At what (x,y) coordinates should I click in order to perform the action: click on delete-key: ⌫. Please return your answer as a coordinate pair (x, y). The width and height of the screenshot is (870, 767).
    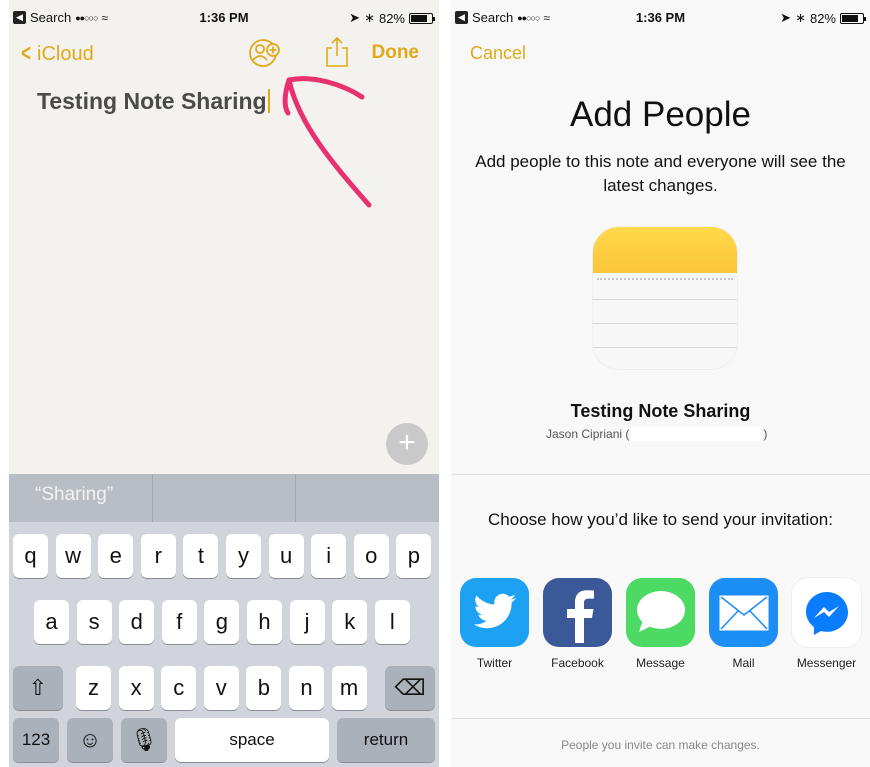
    Looking at the image, I should click on (410, 688).